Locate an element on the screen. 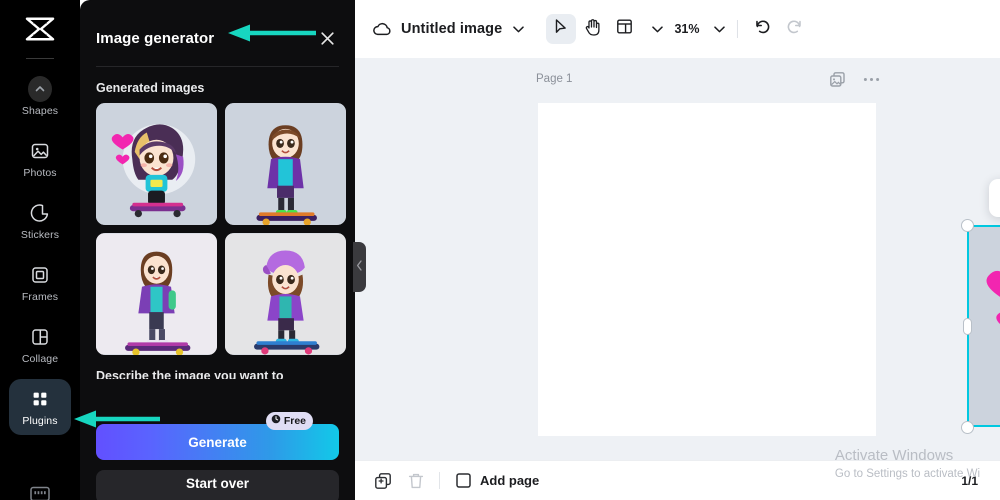 Image resolution: width=1000 pixels, height=500 pixels. keyboard-icon is located at coordinates (40, 492).